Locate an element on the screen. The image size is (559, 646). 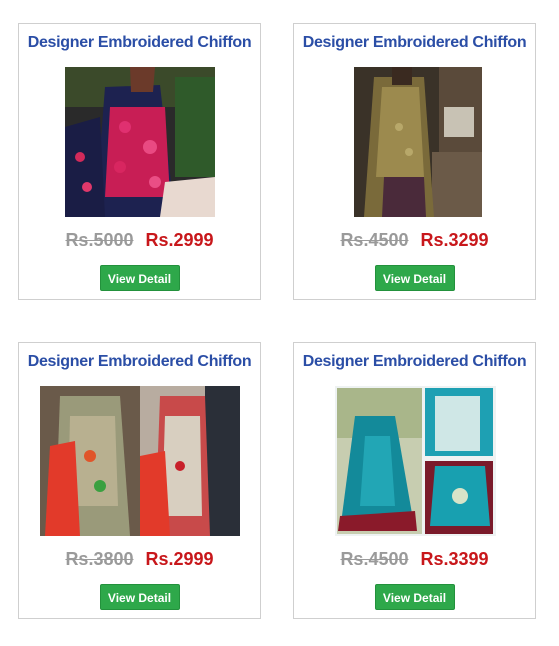
price-row: Rs.4500 Rs.3399 is located at coordinates (414, 559).